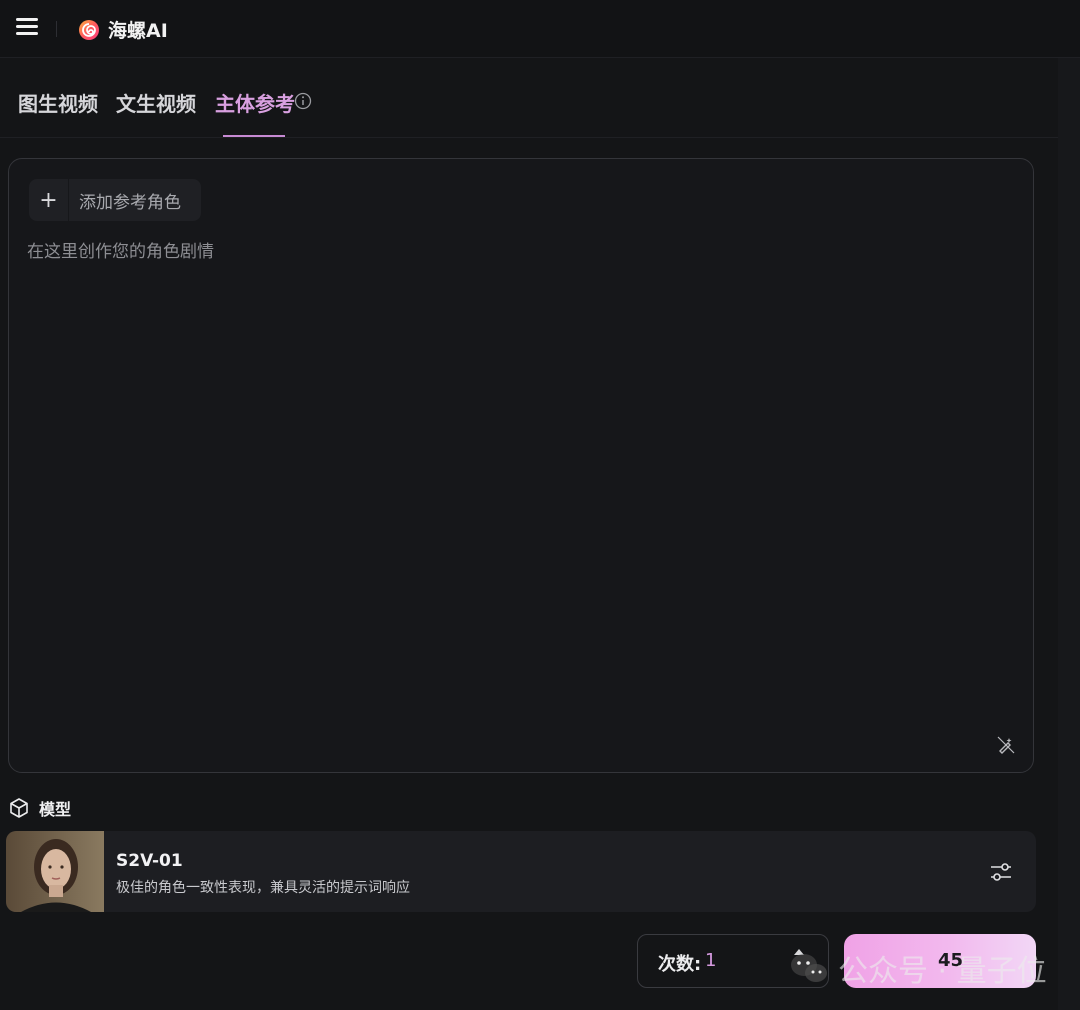  I want to click on model-section-header: 模型, so click(39, 808).